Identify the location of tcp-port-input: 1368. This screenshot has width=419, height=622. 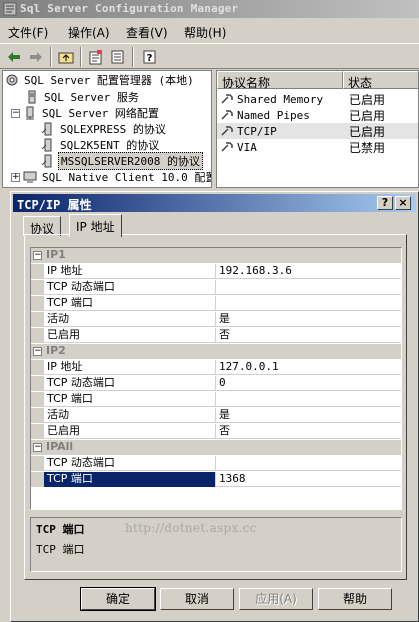
(231, 479).